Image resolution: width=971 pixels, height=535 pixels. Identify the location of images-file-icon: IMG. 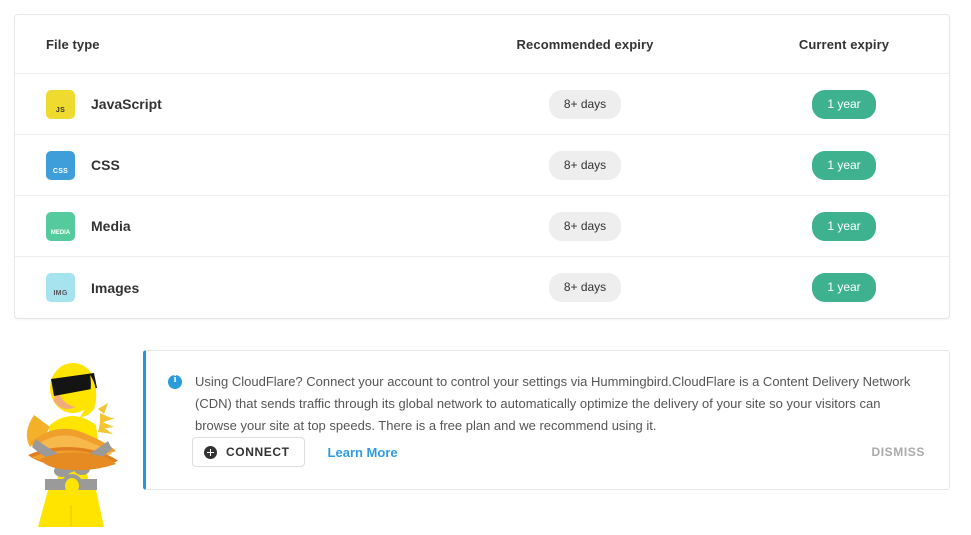
(60, 287).